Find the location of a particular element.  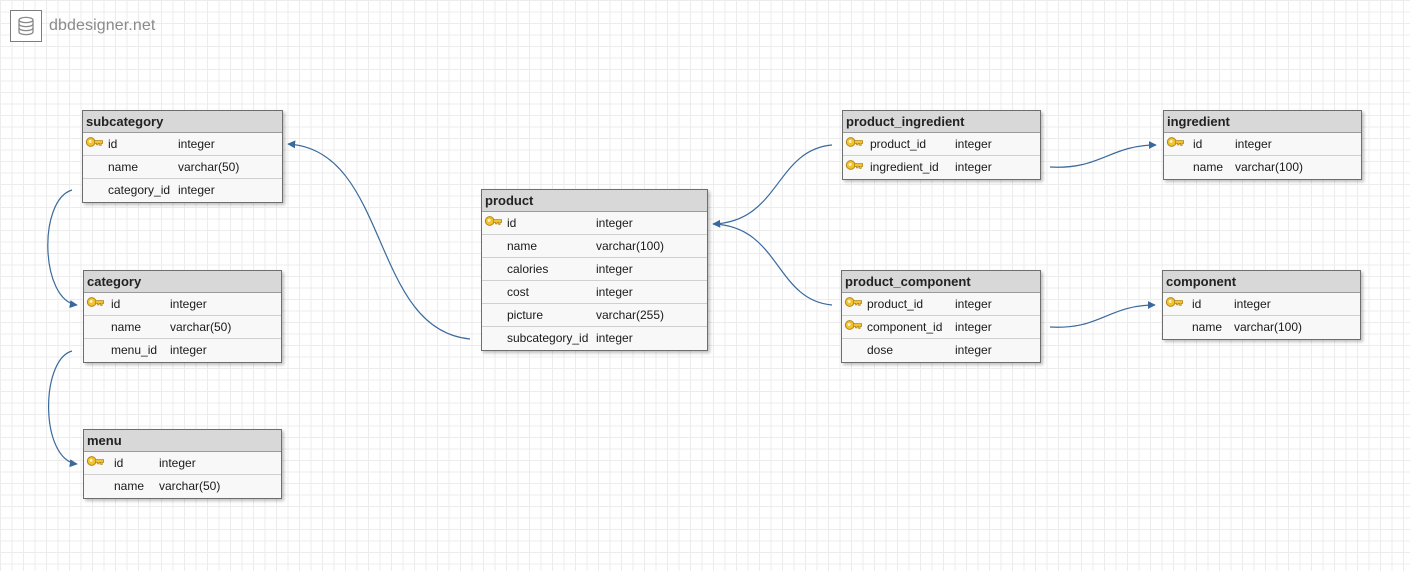

table-title: category is located at coordinates (182, 282).